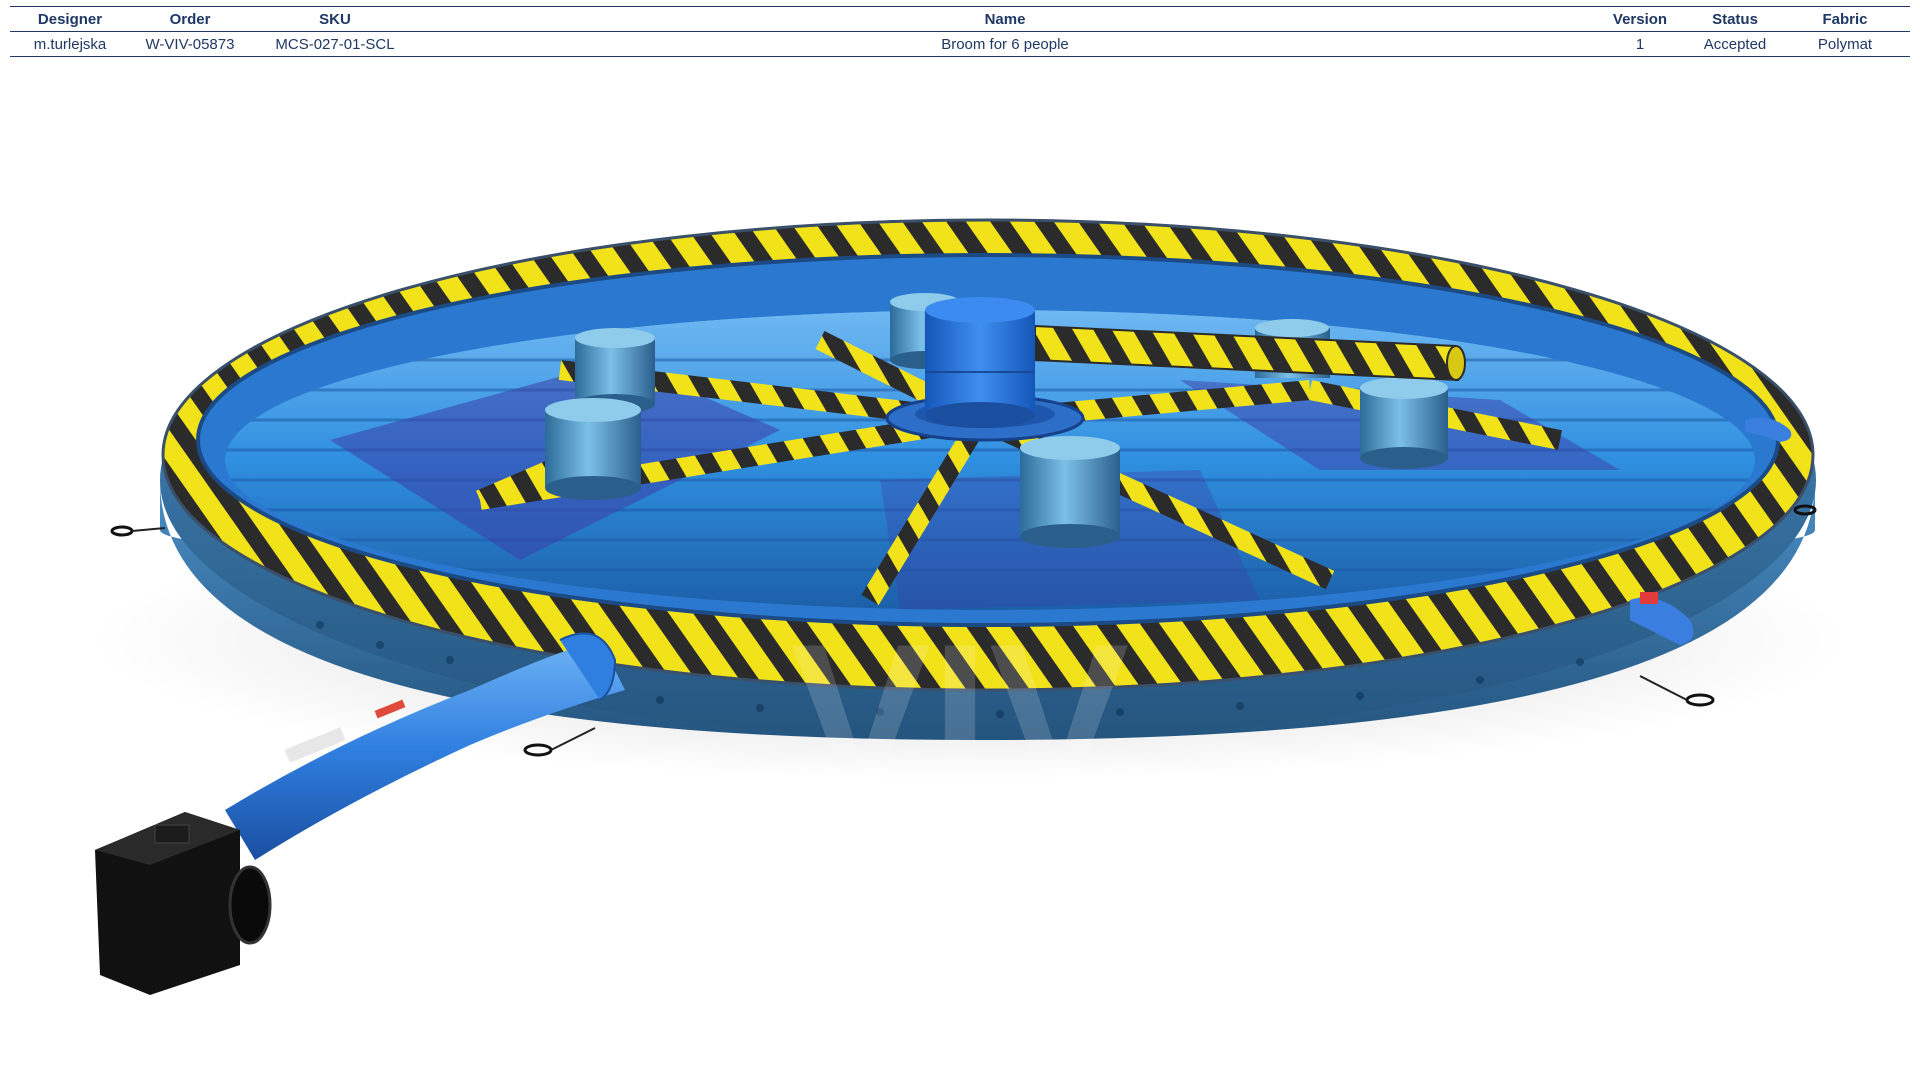 The image size is (1920, 1080). Describe the element at coordinates (1845, 44) in the screenshot. I see `cell-fabric: Polymat` at that location.